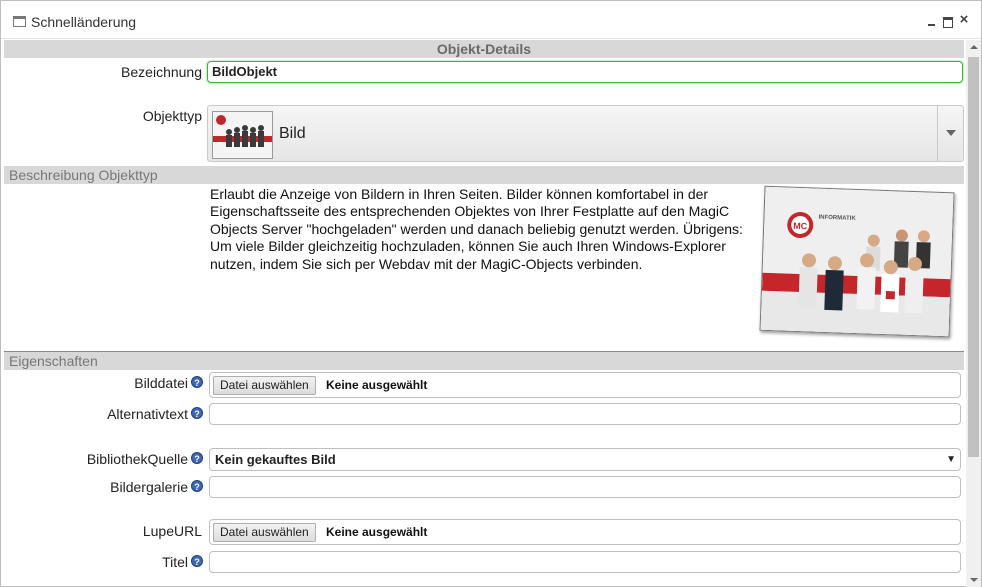 Image resolution: width=982 pixels, height=587 pixels. Describe the element at coordinates (585, 562) in the screenshot. I see `titel-input` at that location.